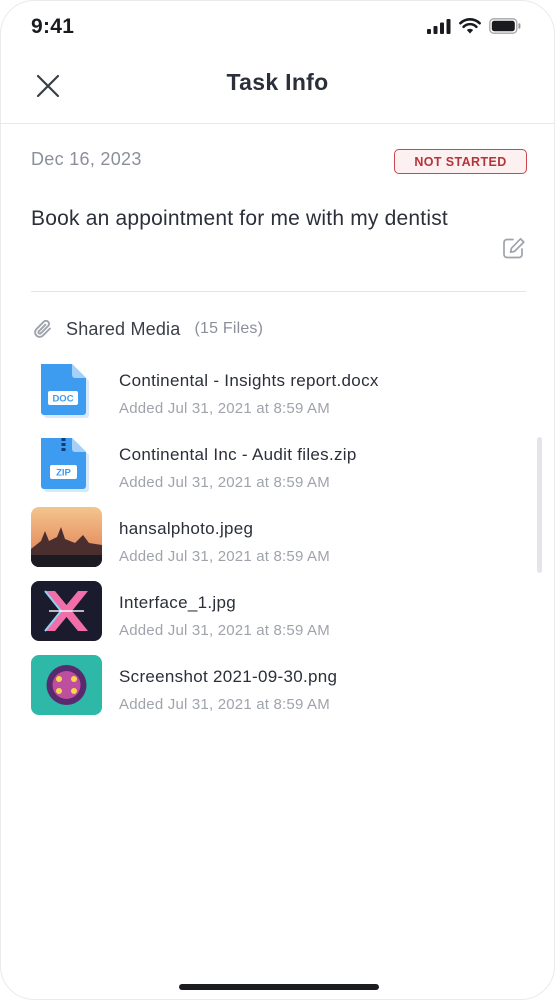 The width and height of the screenshot is (555, 1000). I want to click on status-time: 9:41, so click(53, 26).